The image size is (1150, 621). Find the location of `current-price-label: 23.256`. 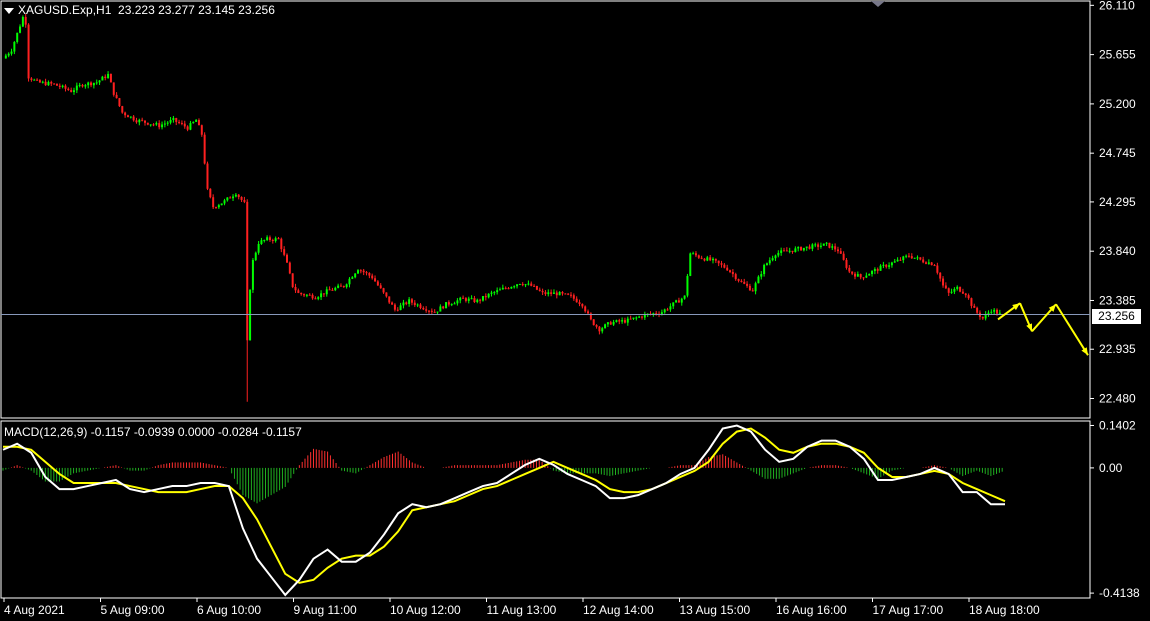

current-price-label: 23.256 is located at coordinates (1116, 316).